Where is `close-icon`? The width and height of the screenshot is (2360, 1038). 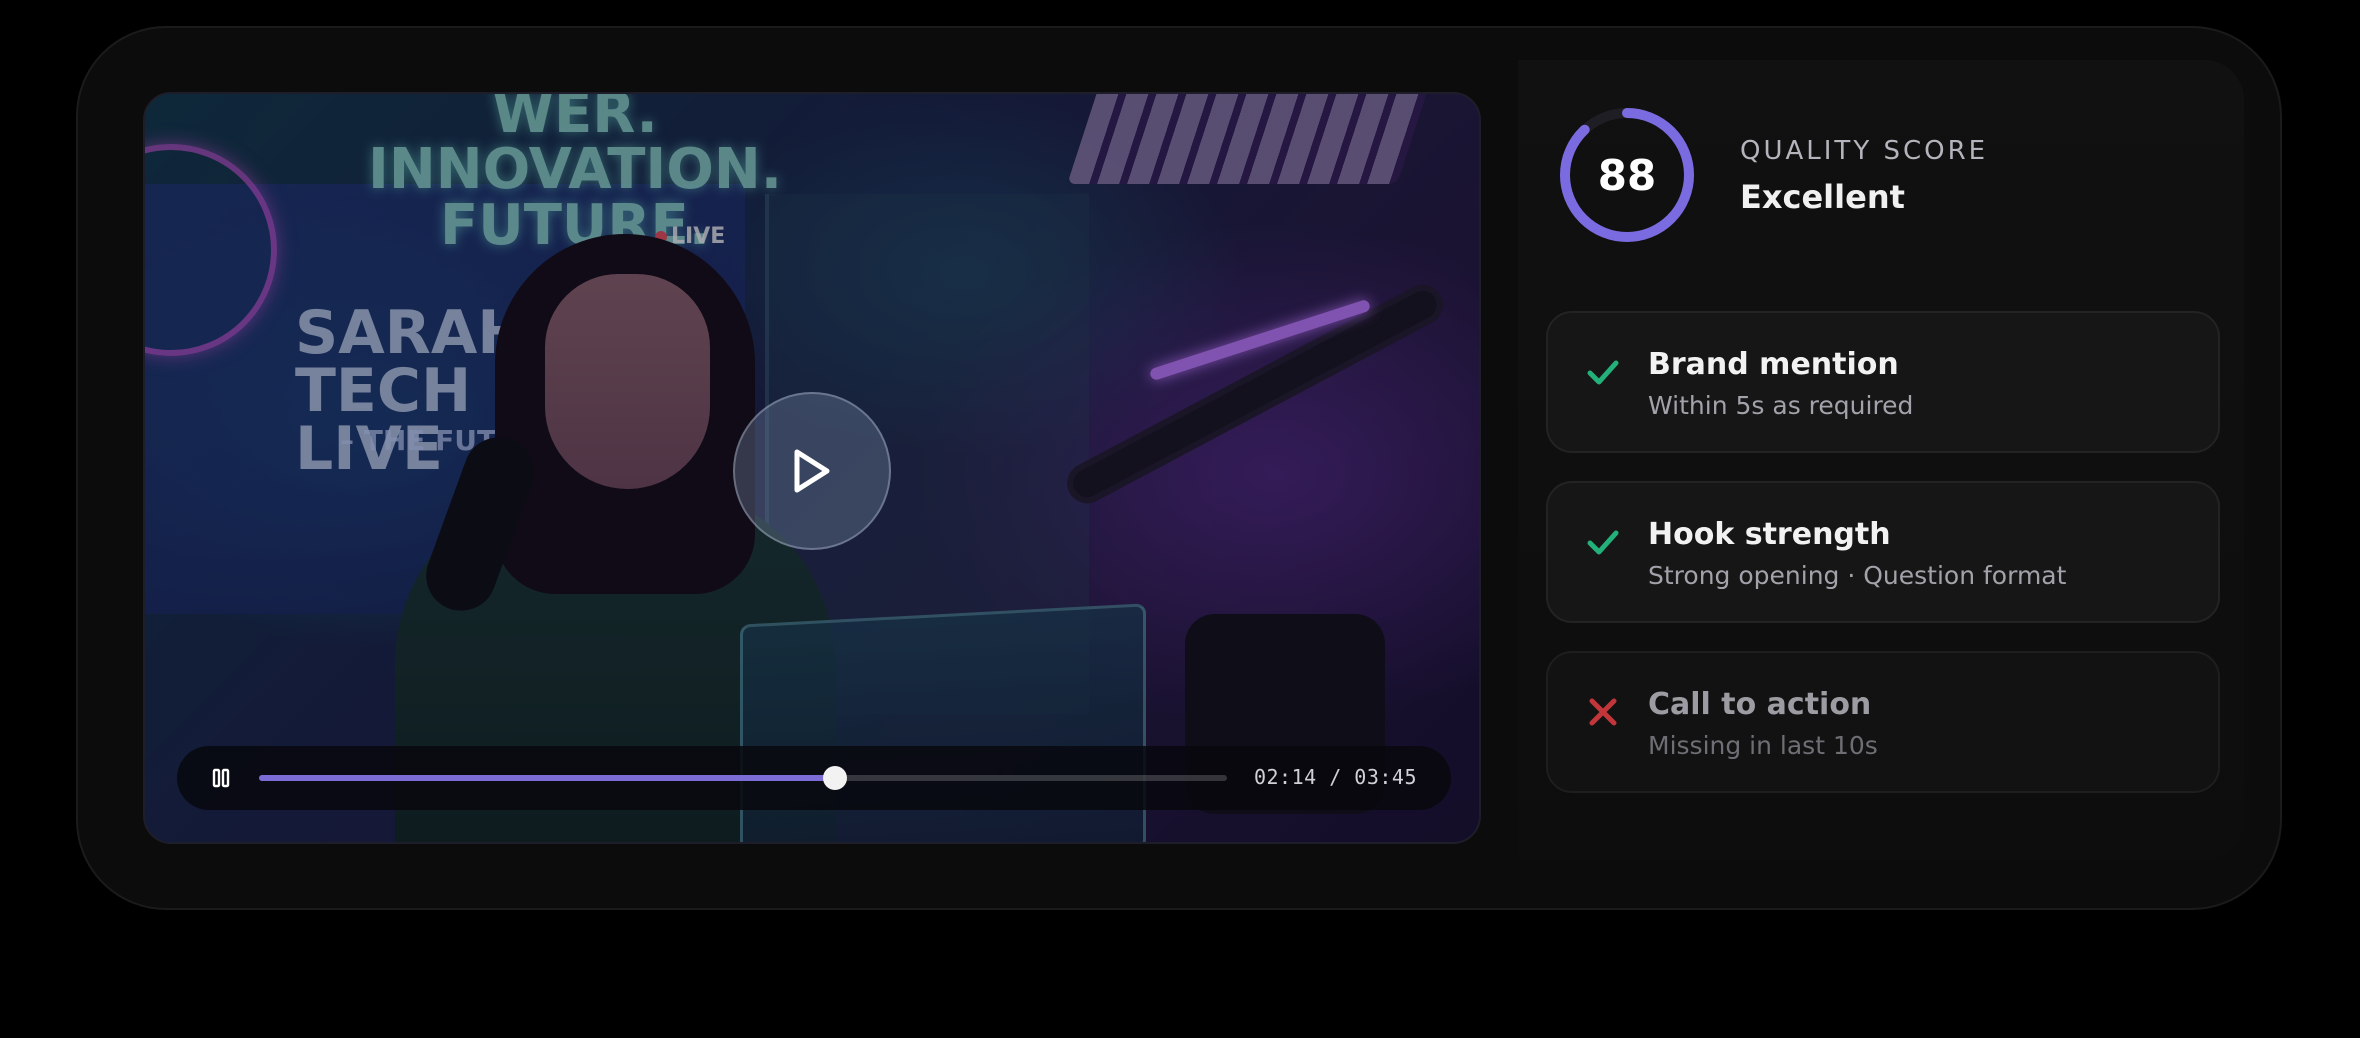 close-icon is located at coordinates (1603, 712).